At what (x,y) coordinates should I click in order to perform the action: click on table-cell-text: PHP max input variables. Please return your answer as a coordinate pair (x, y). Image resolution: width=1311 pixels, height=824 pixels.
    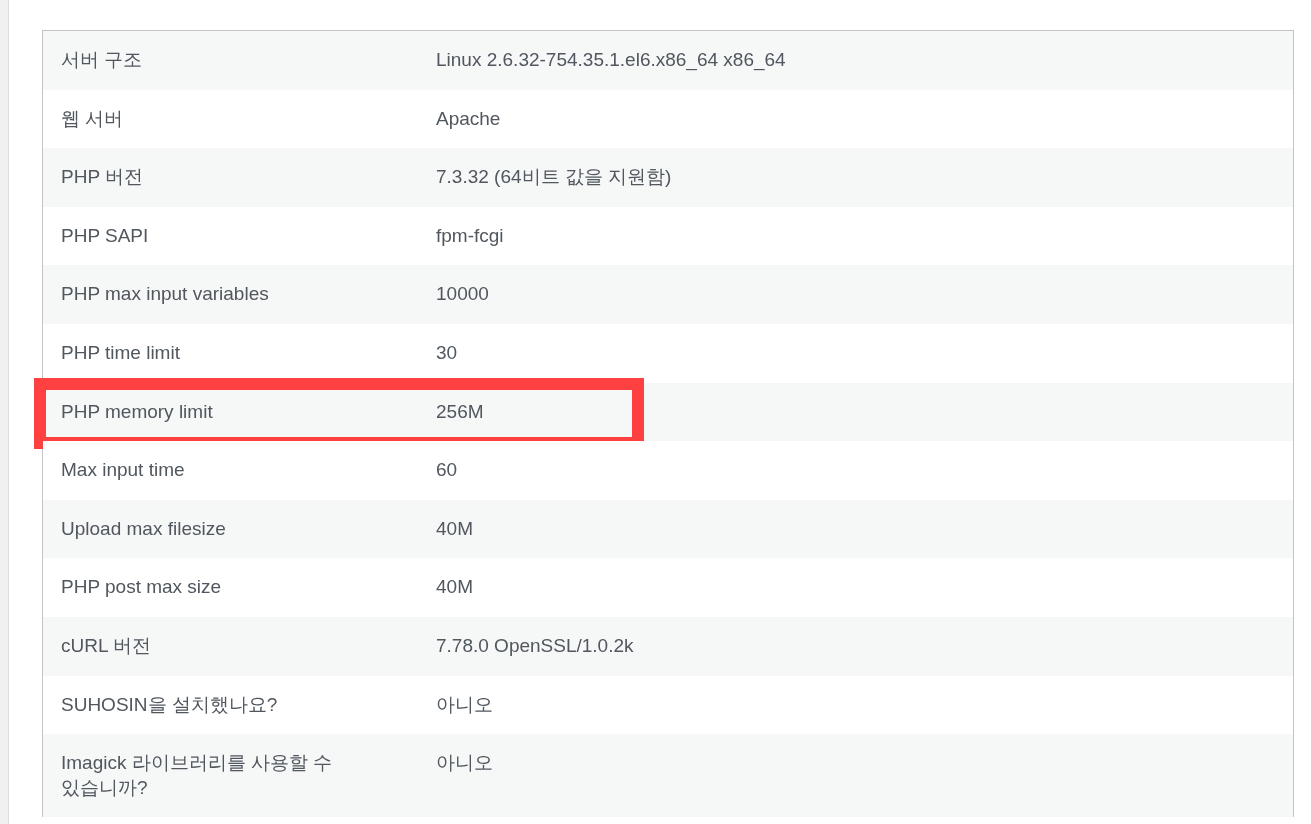
    Looking at the image, I should click on (165, 294).